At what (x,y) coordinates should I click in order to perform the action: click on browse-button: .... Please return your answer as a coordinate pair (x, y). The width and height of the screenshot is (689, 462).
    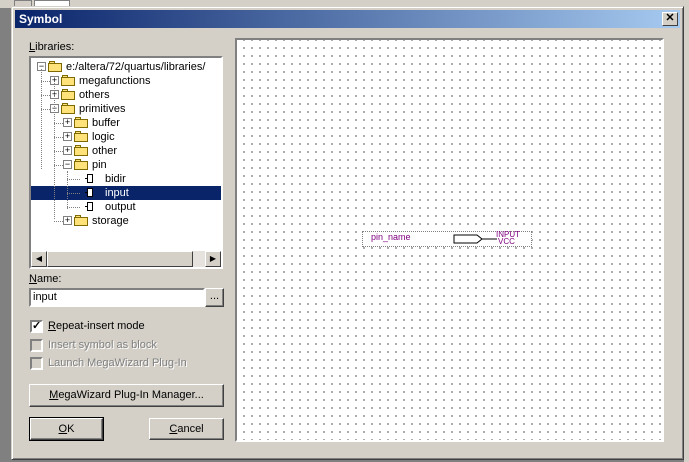
    Looking at the image, I should click on (214, 297).